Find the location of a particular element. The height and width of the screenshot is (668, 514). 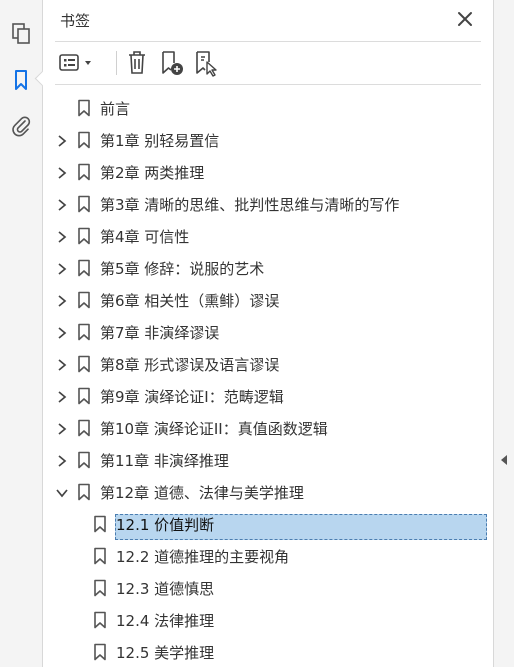

bookmark-label: 第11章 非演绎推理 is located at coordinates (164, 461).